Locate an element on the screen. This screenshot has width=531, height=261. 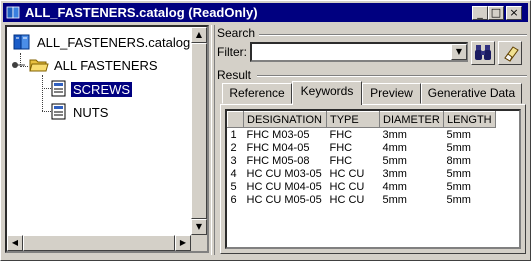
designation-cell: FHC M03-05 is located at coordinates (278, 134).